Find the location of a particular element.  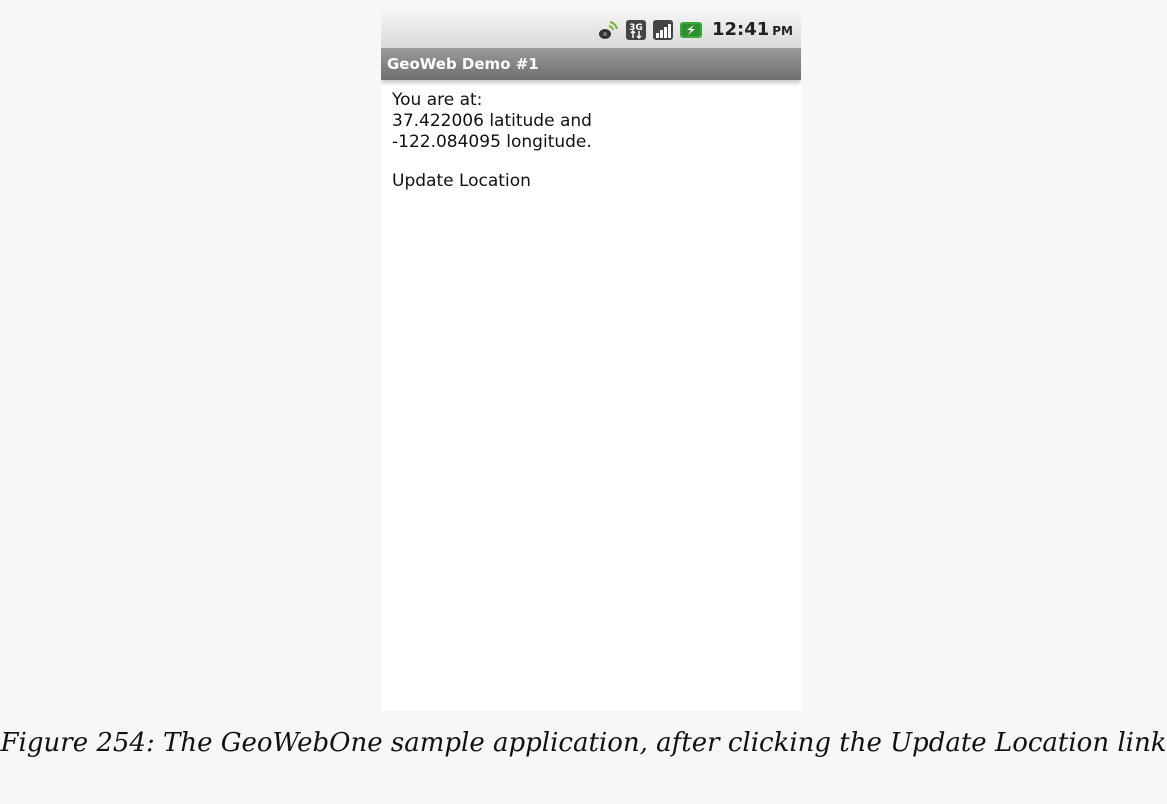

location-label: You are at: is located at coordinates (437, 100).